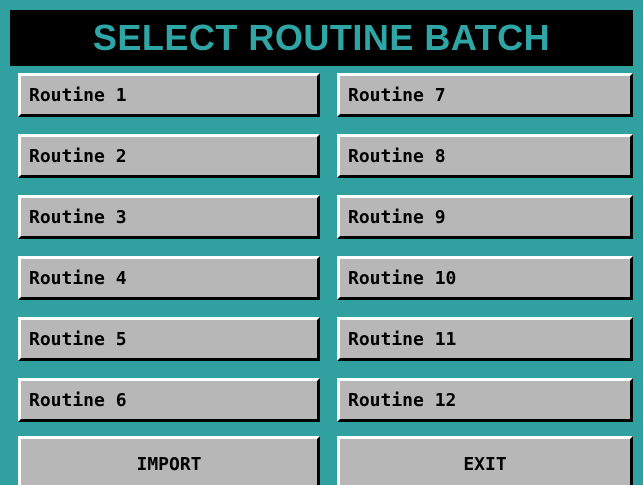 Image resolution: width=643 pixels, height=485 pixels. What do you see at coordinates (397, 156) in the screenshot?
I see `routine-8-label: Routine 8` at bounding box center [397, 156].